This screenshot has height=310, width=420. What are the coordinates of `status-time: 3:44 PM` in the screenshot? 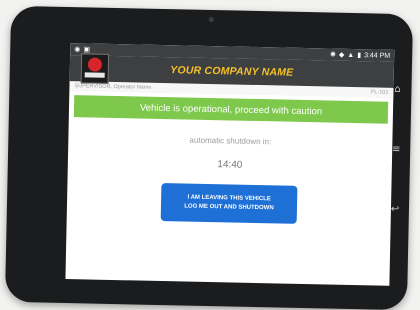 It's located at (377, 55).